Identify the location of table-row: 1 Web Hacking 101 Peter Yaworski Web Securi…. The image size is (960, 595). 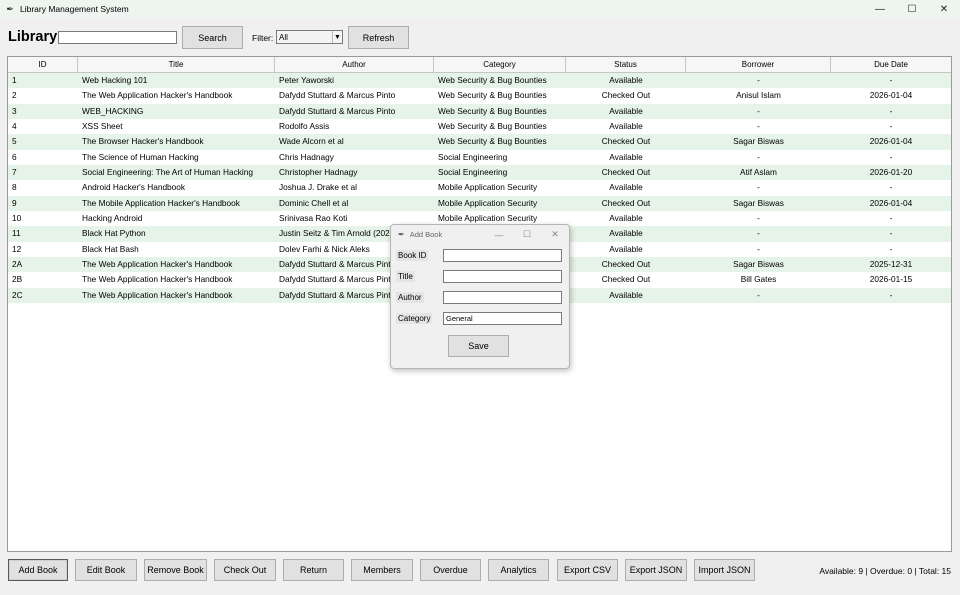
(479, 81).